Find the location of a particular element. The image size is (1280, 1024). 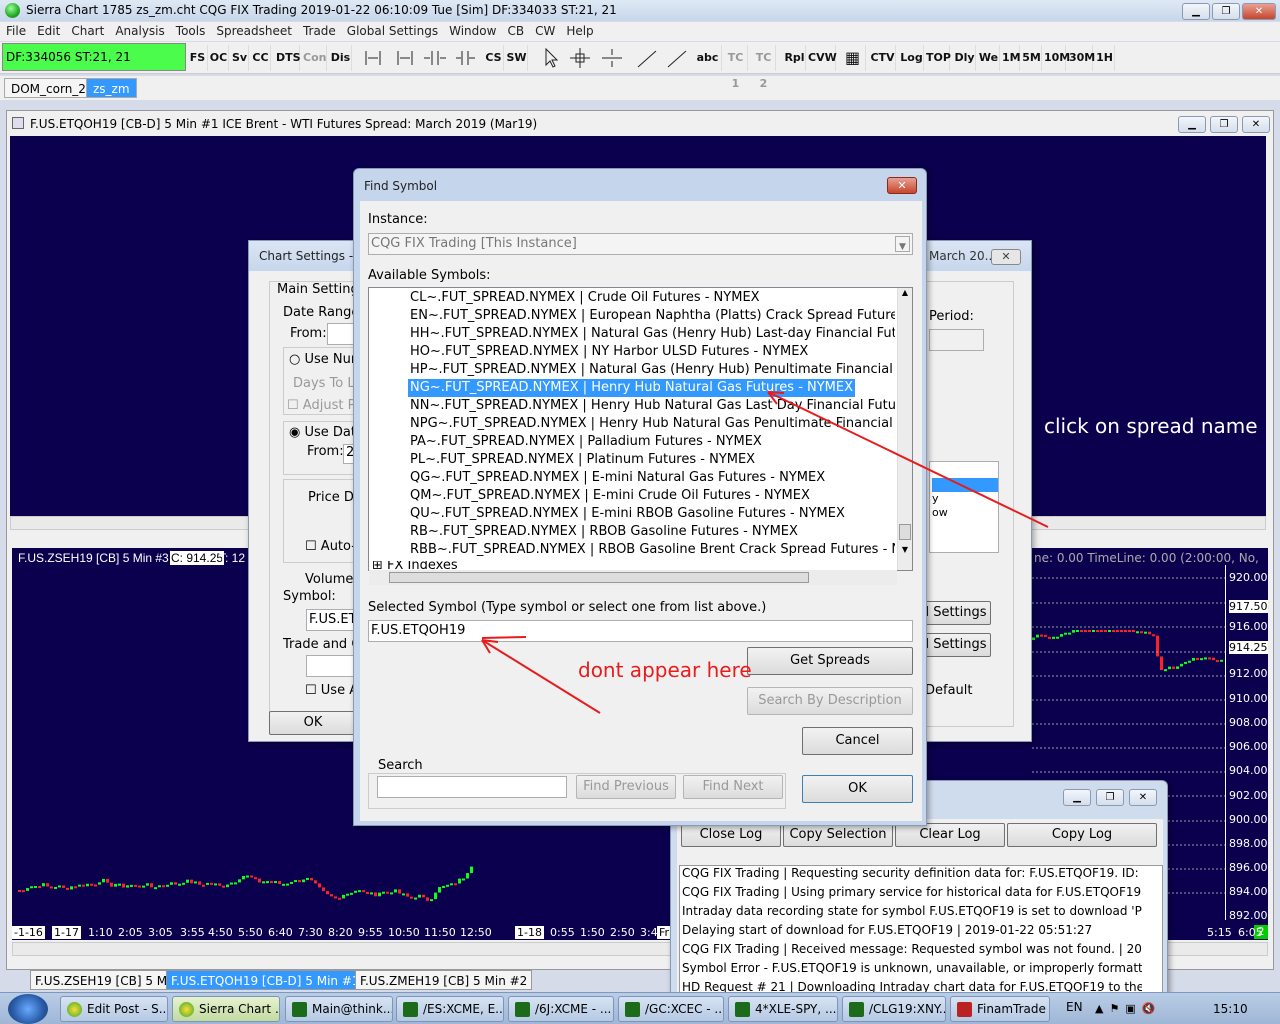

toolbar-button-cs: CS is located at coordinates (494, 58).